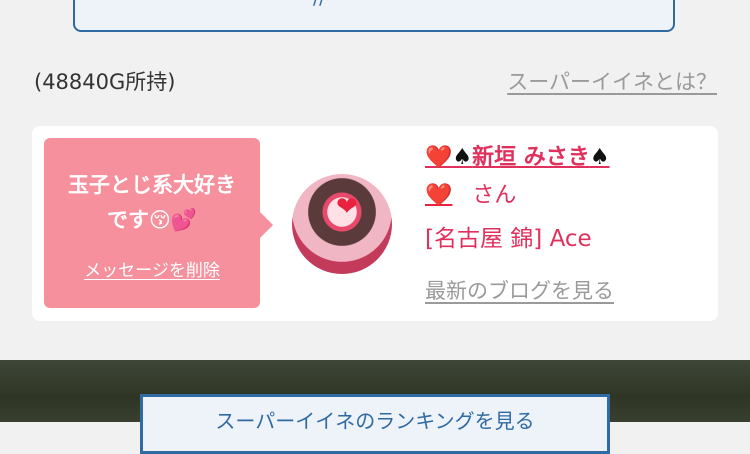 The image size is (750, 454). I want to click on ranking-button: スーパーイイネのランキングを見る, so click(375, 424).